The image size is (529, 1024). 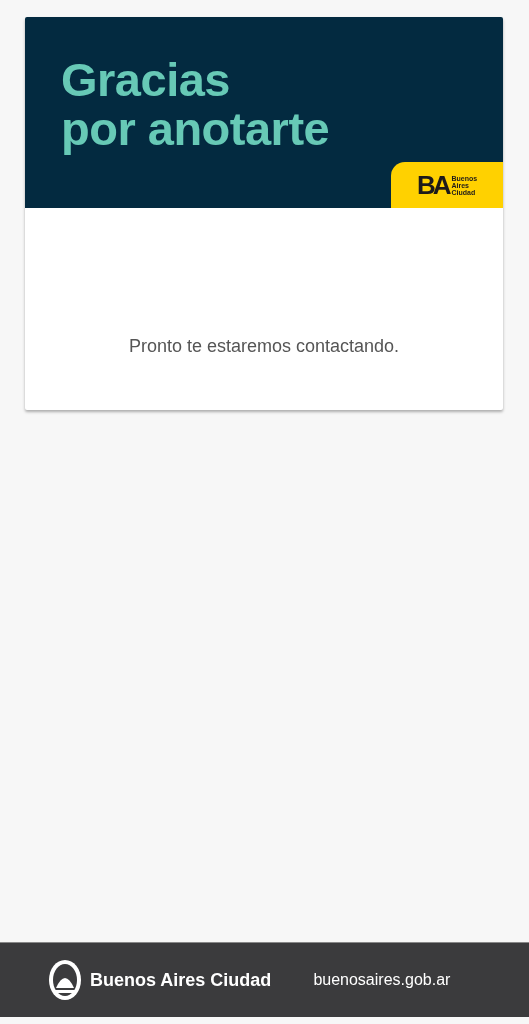 I want to click on thank-you-heading: Gracias por anotarte, so click(x=196, y=104).